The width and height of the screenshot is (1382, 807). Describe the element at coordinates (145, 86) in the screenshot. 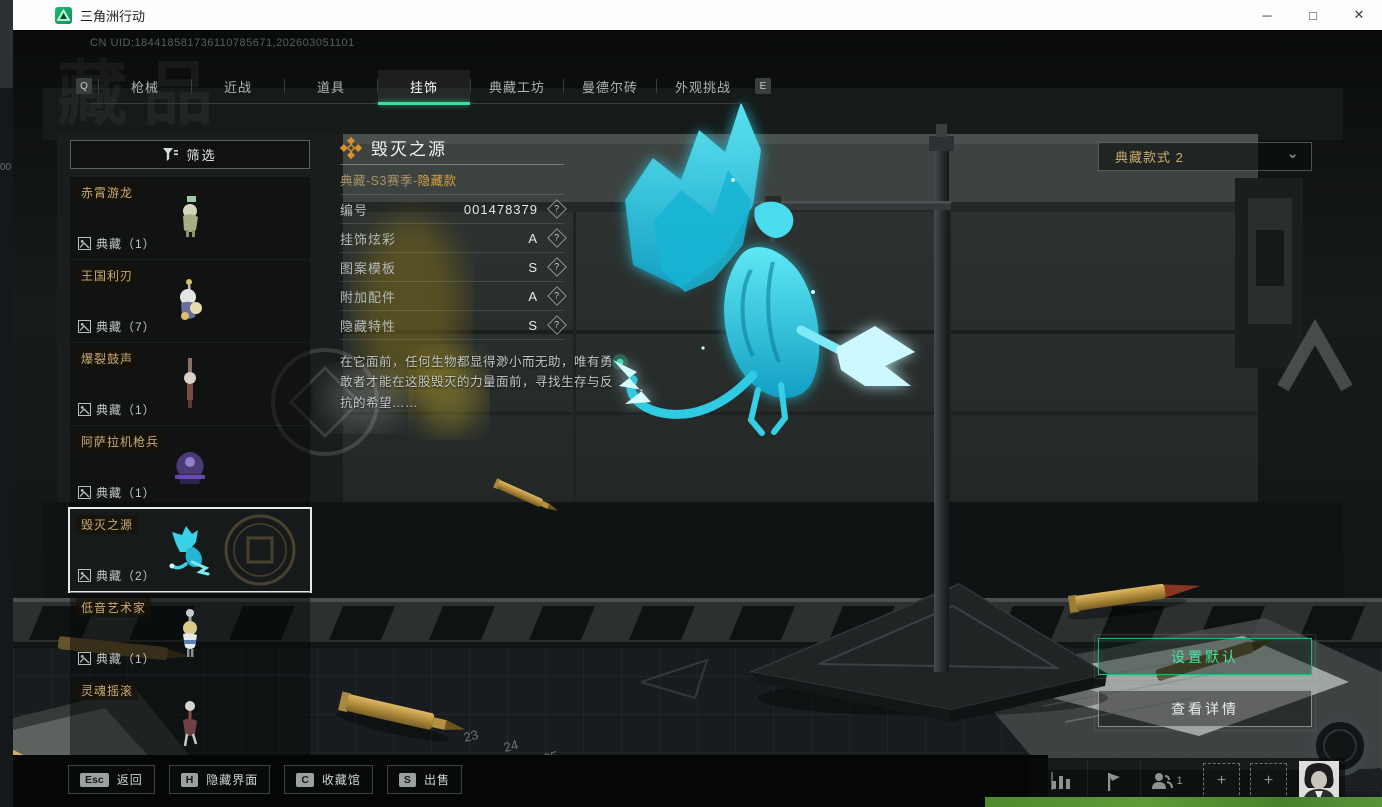

I see `tab-weapons: 枪械` at that location.